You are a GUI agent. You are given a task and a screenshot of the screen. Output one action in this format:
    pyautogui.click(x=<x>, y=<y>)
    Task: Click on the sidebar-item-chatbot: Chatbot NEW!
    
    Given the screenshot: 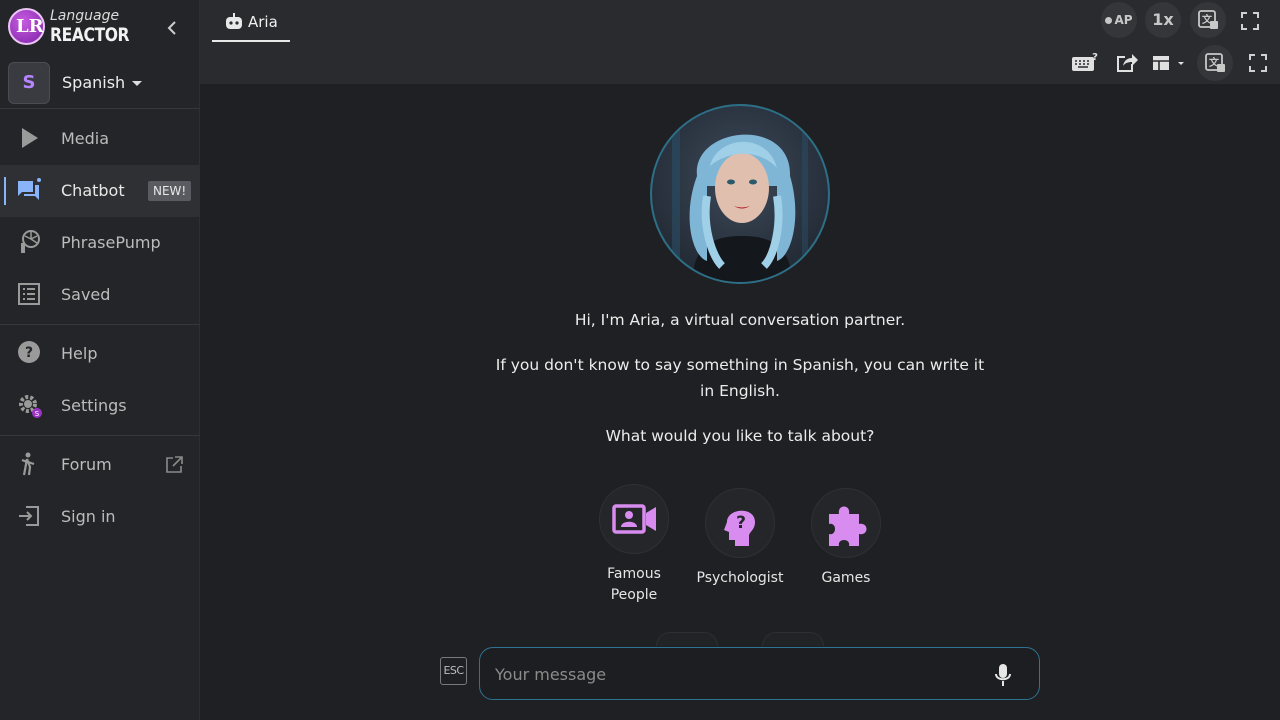 What is the action you would take?
    pyautogui.click(x=99, y=191)
    